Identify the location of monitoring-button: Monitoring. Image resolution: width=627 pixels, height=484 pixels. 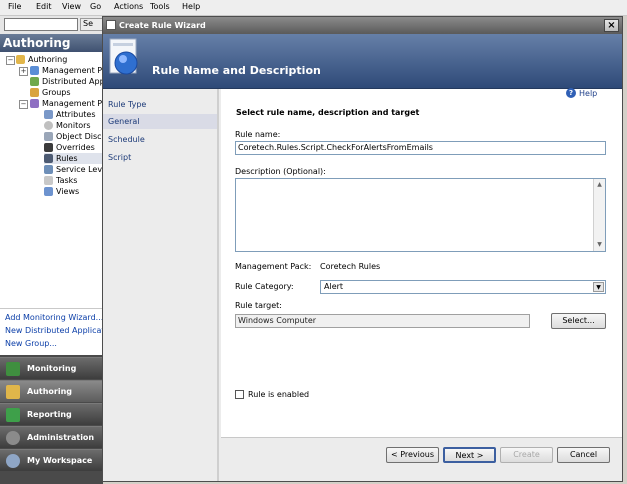
(51, 368).